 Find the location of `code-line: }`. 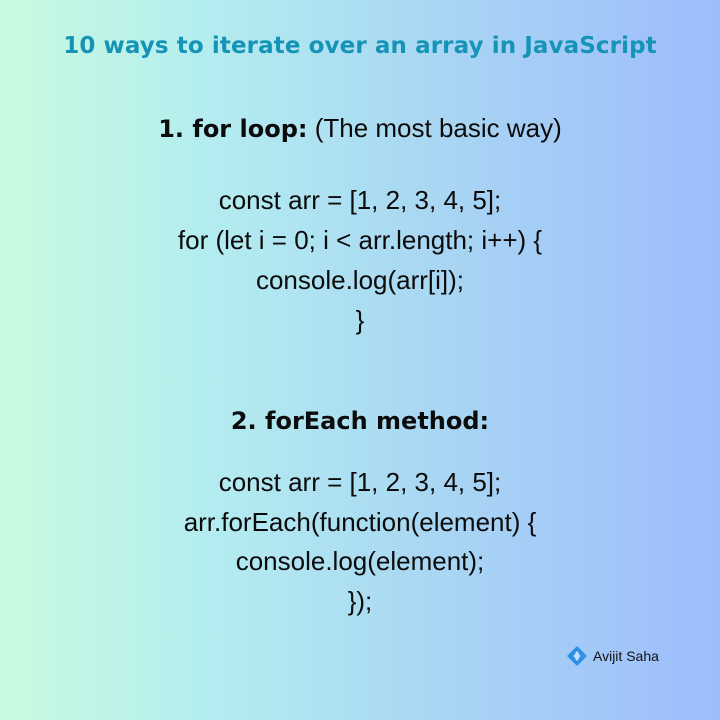

code-line: } is located at coordinates (360, 320).